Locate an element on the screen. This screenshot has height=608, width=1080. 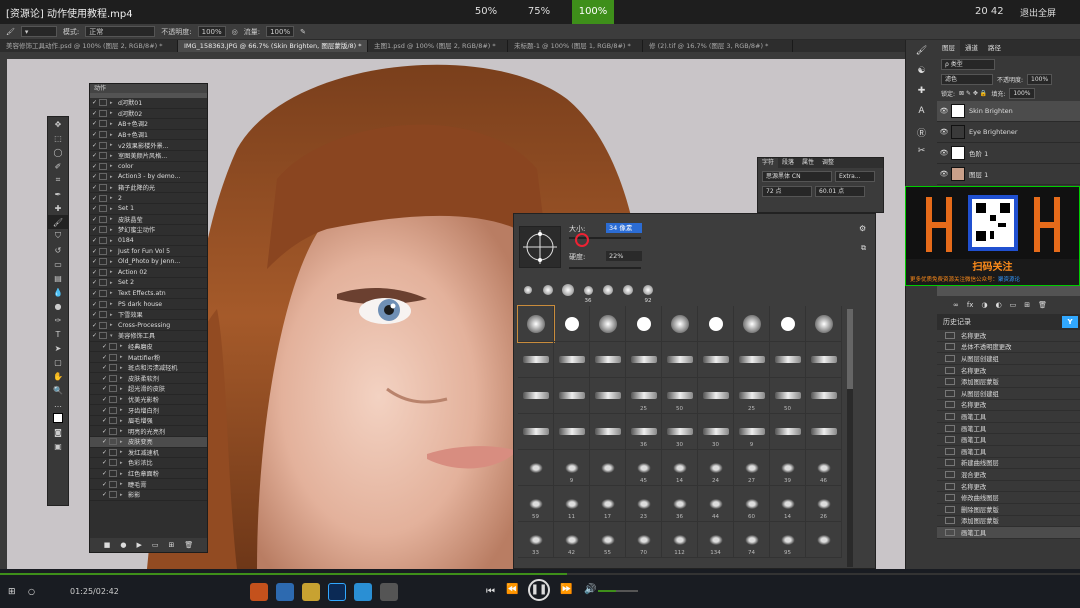
link-icon: ∞ is located at coordinates (956, 305).